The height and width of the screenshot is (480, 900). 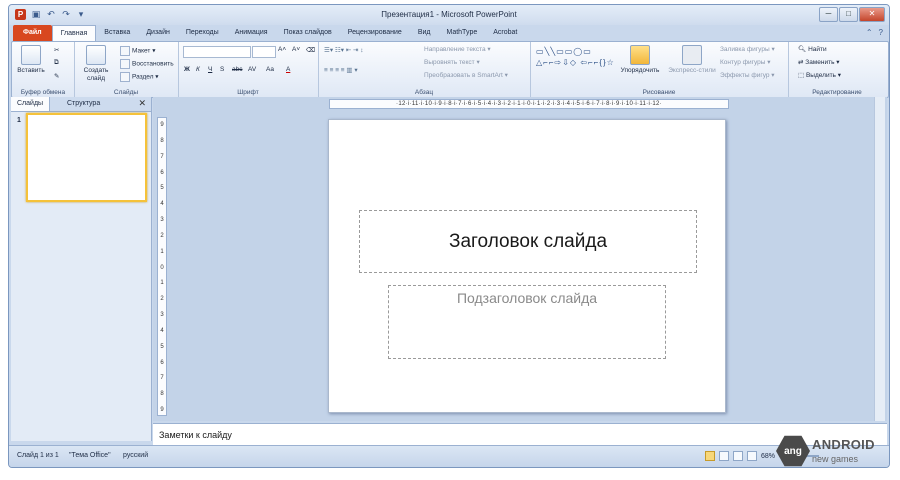 I want to click on minimize-button: ─, so click(x=828, y=14).